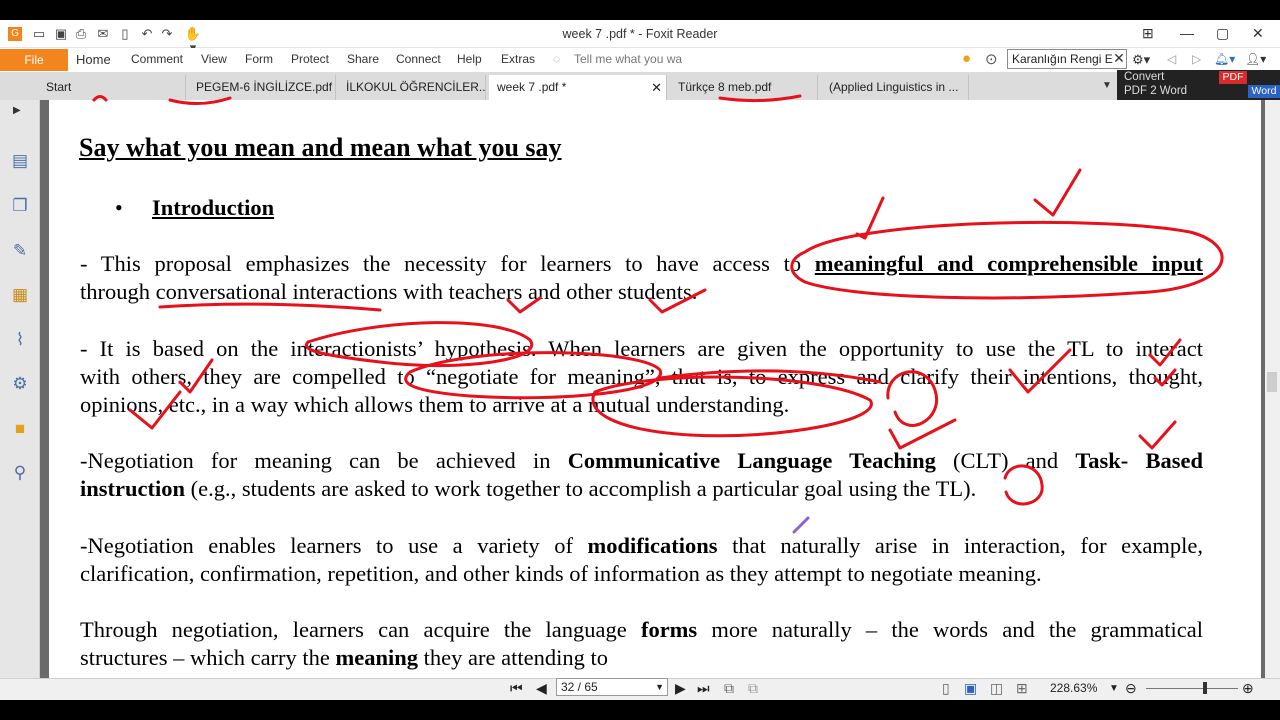 Image resolution: width=1280 pixels, height=720 pixels. I want to click on page-number-input: 32 / 65 ▼, so click(612, 687).